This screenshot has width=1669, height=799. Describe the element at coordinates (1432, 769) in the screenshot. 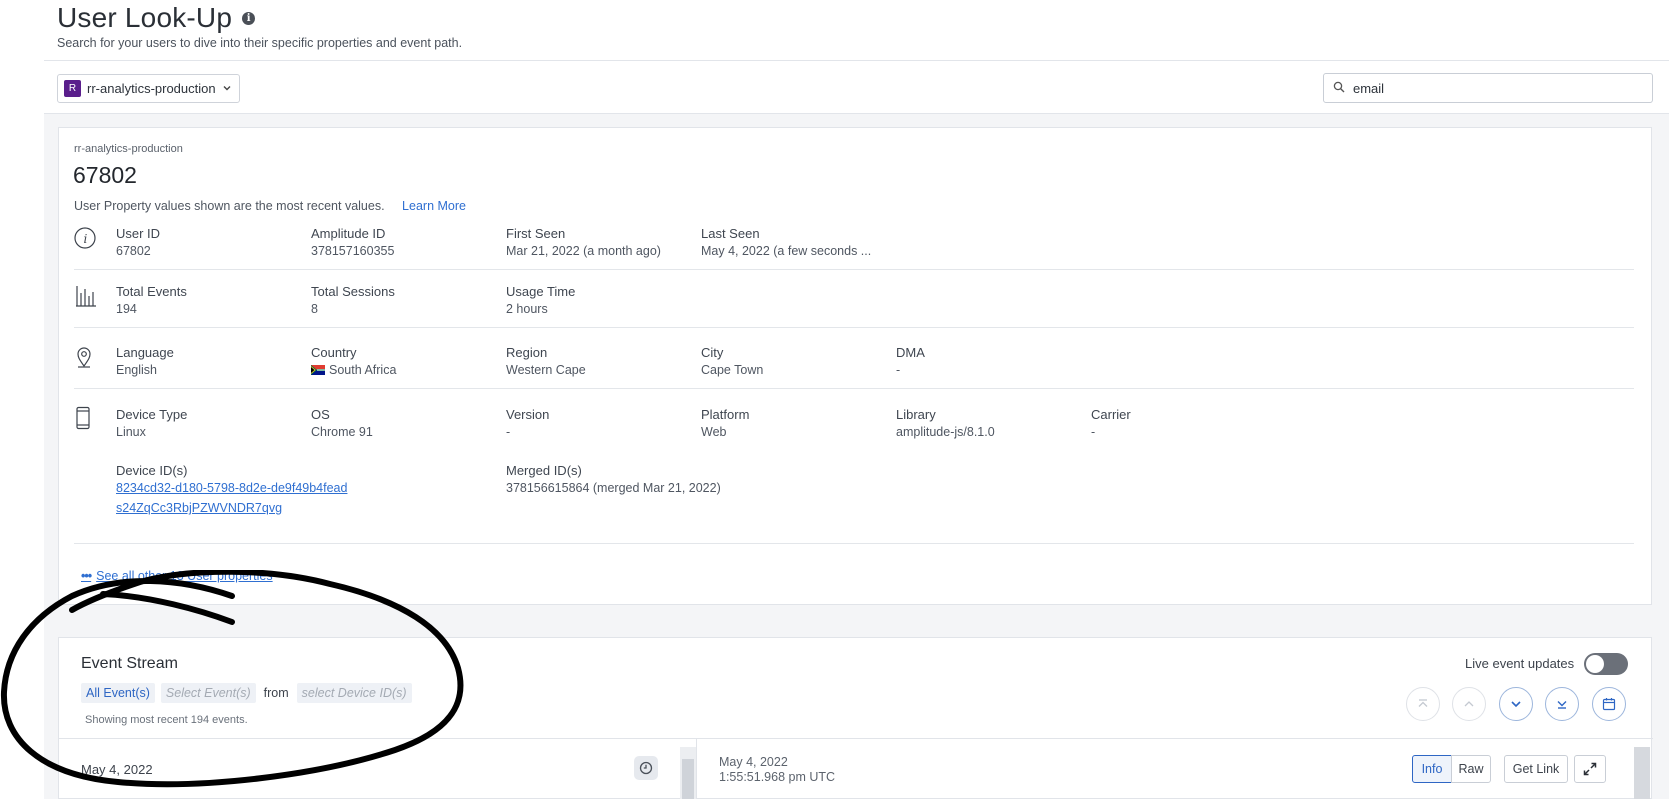

I see `info-view-button: Info` at that location.